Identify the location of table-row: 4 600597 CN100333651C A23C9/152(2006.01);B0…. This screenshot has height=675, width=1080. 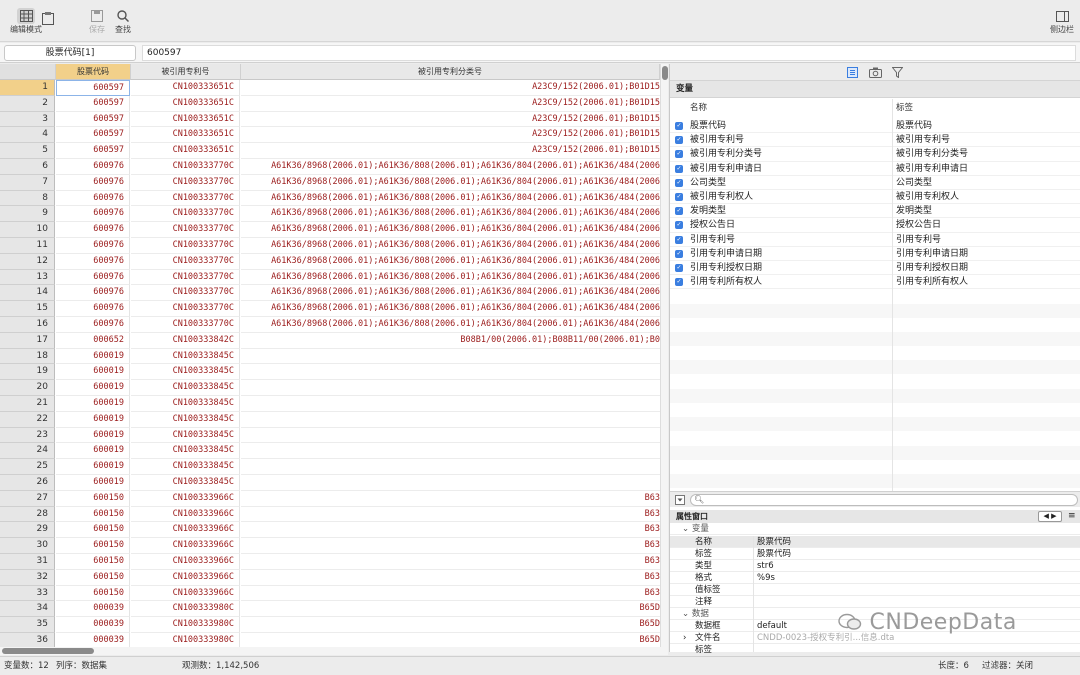
(330, 135).